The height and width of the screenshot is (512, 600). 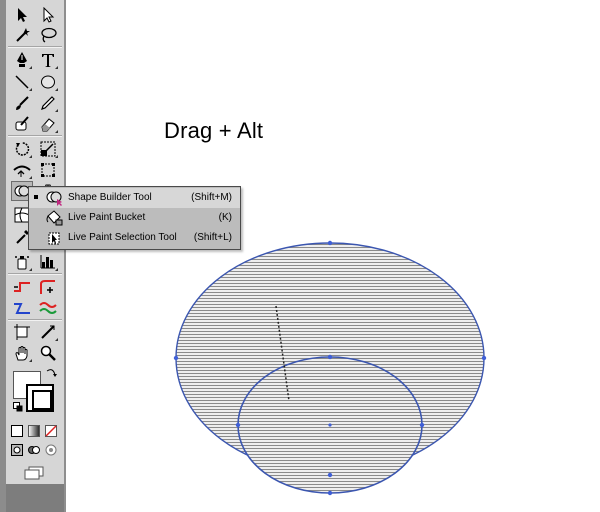 What do you see at coordinates (51, 430) in the screenshot?
I see `none-mode-icon` at bounding box center [51, 430].